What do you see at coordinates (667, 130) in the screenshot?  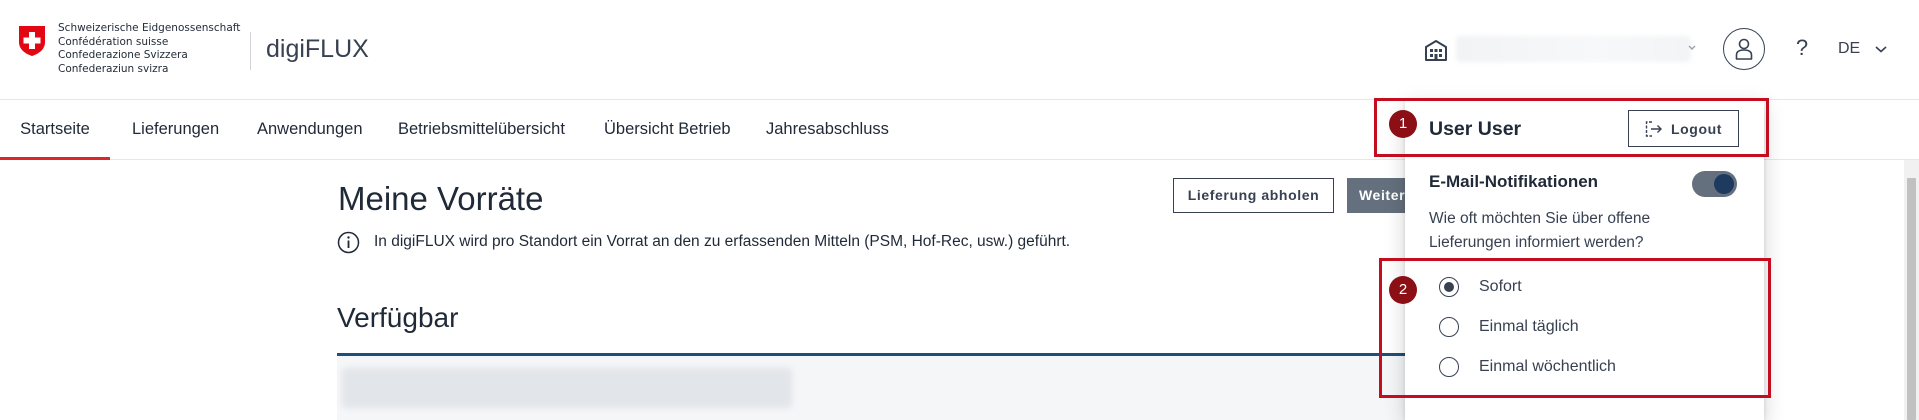 I see `nav-item-uebersicht-betrieb: Übersicht Betrieb` at bounding box center [667, 130].